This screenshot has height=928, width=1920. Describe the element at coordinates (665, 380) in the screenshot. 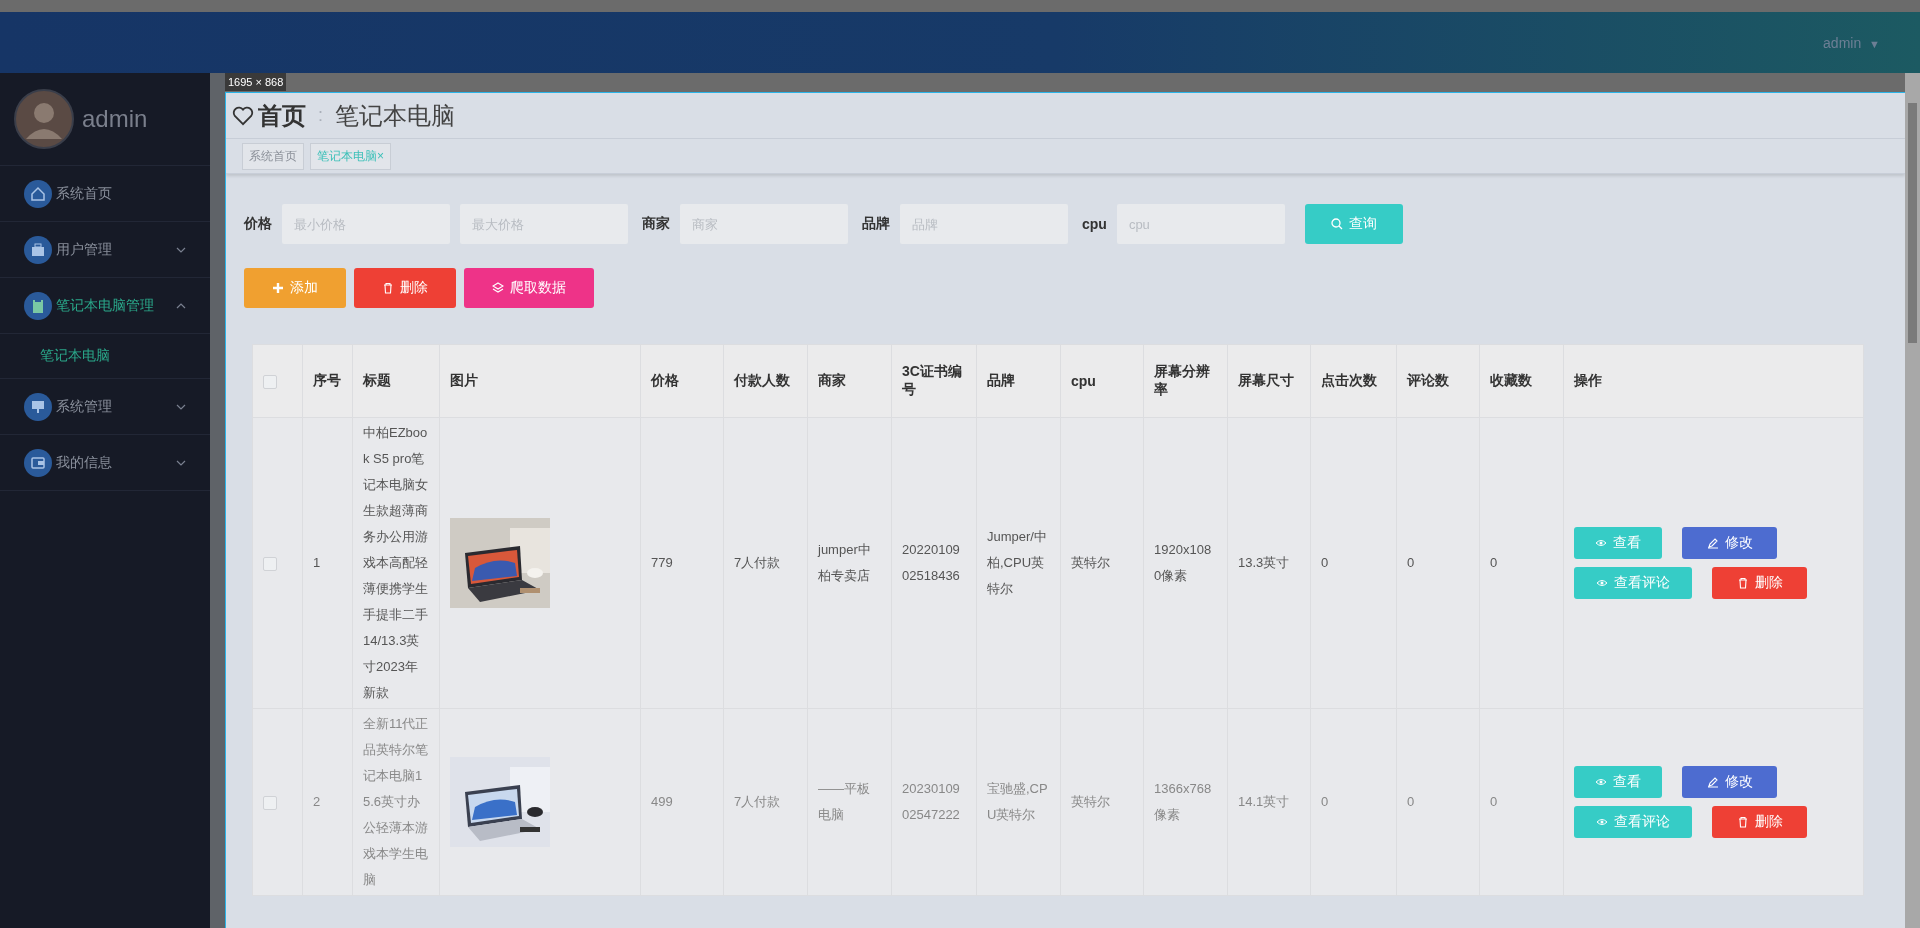

I see `column-header: 价格` at that location.